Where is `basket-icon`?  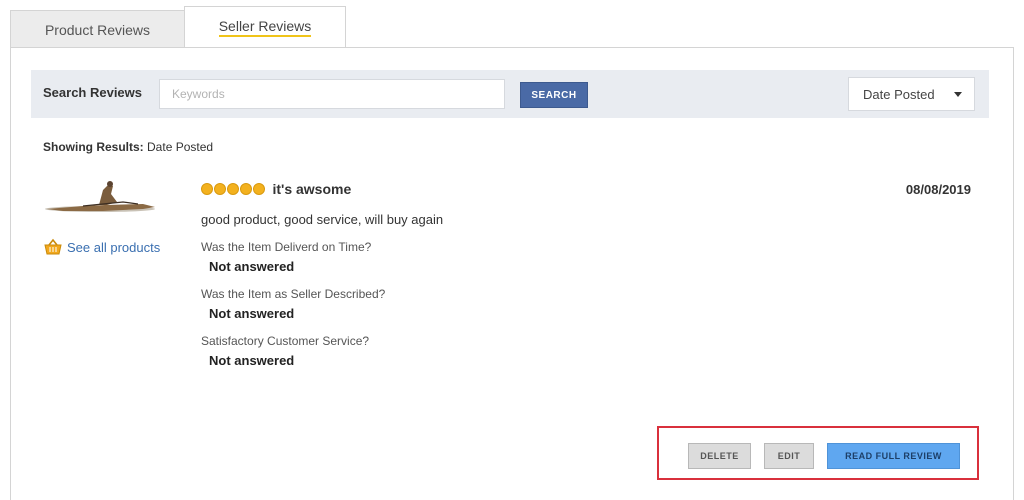 basket-icon is located at coordinates (53, 246).